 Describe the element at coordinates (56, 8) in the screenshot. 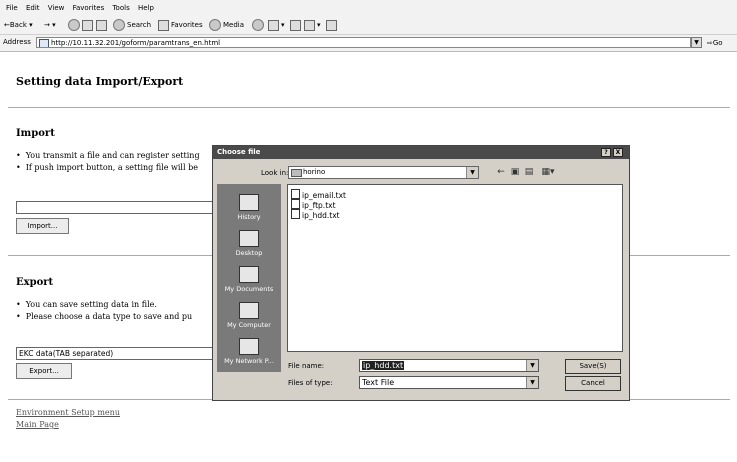

I see `menu-view: View` at that location.